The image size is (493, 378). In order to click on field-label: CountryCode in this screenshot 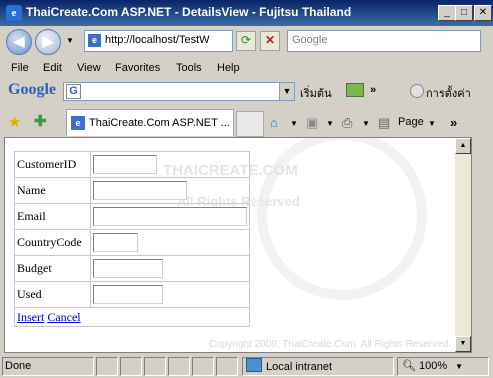, I will do `click(52, 242)`.